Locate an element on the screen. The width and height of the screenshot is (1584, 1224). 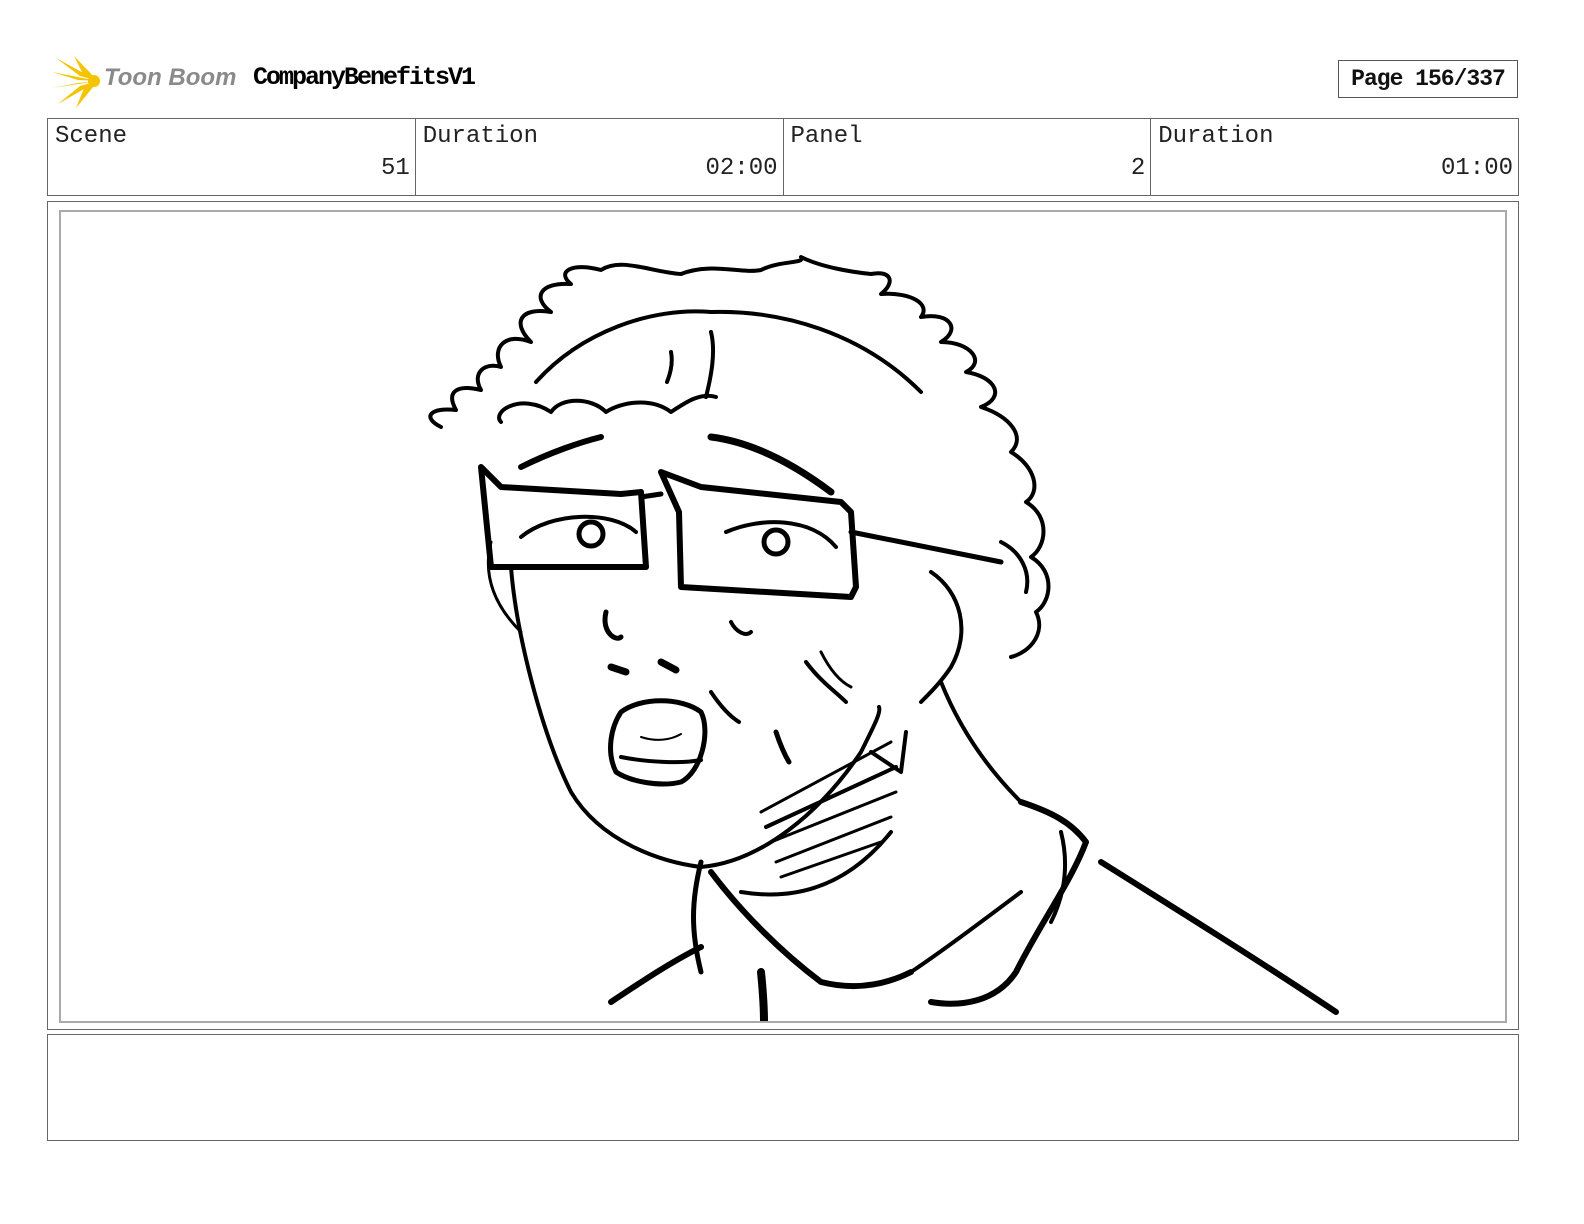
panel-duration-label: Duration is located at coordinates (1216, 136).